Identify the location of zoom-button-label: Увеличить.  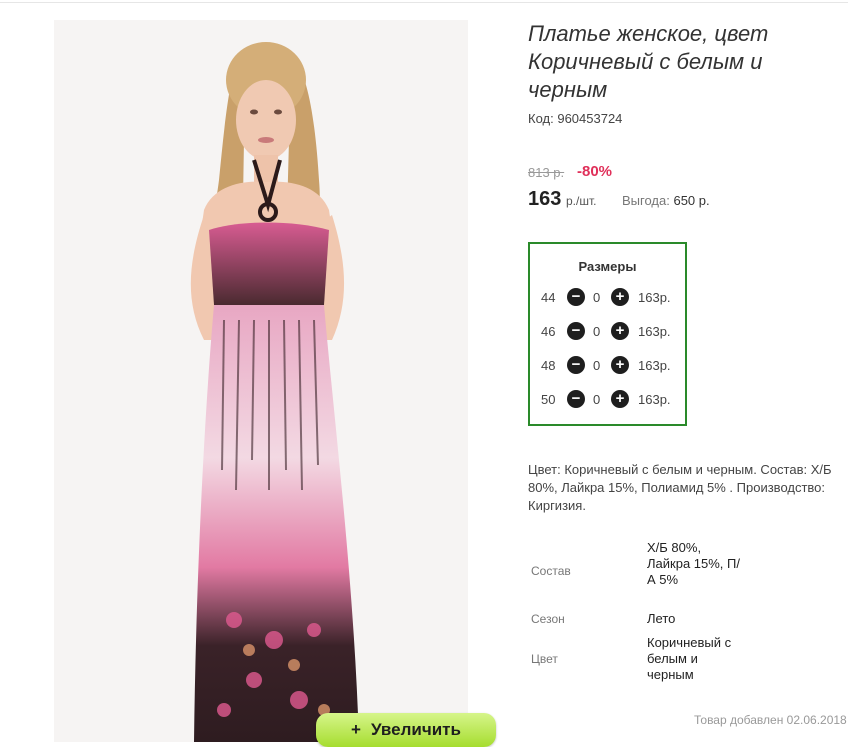
(415, 729).